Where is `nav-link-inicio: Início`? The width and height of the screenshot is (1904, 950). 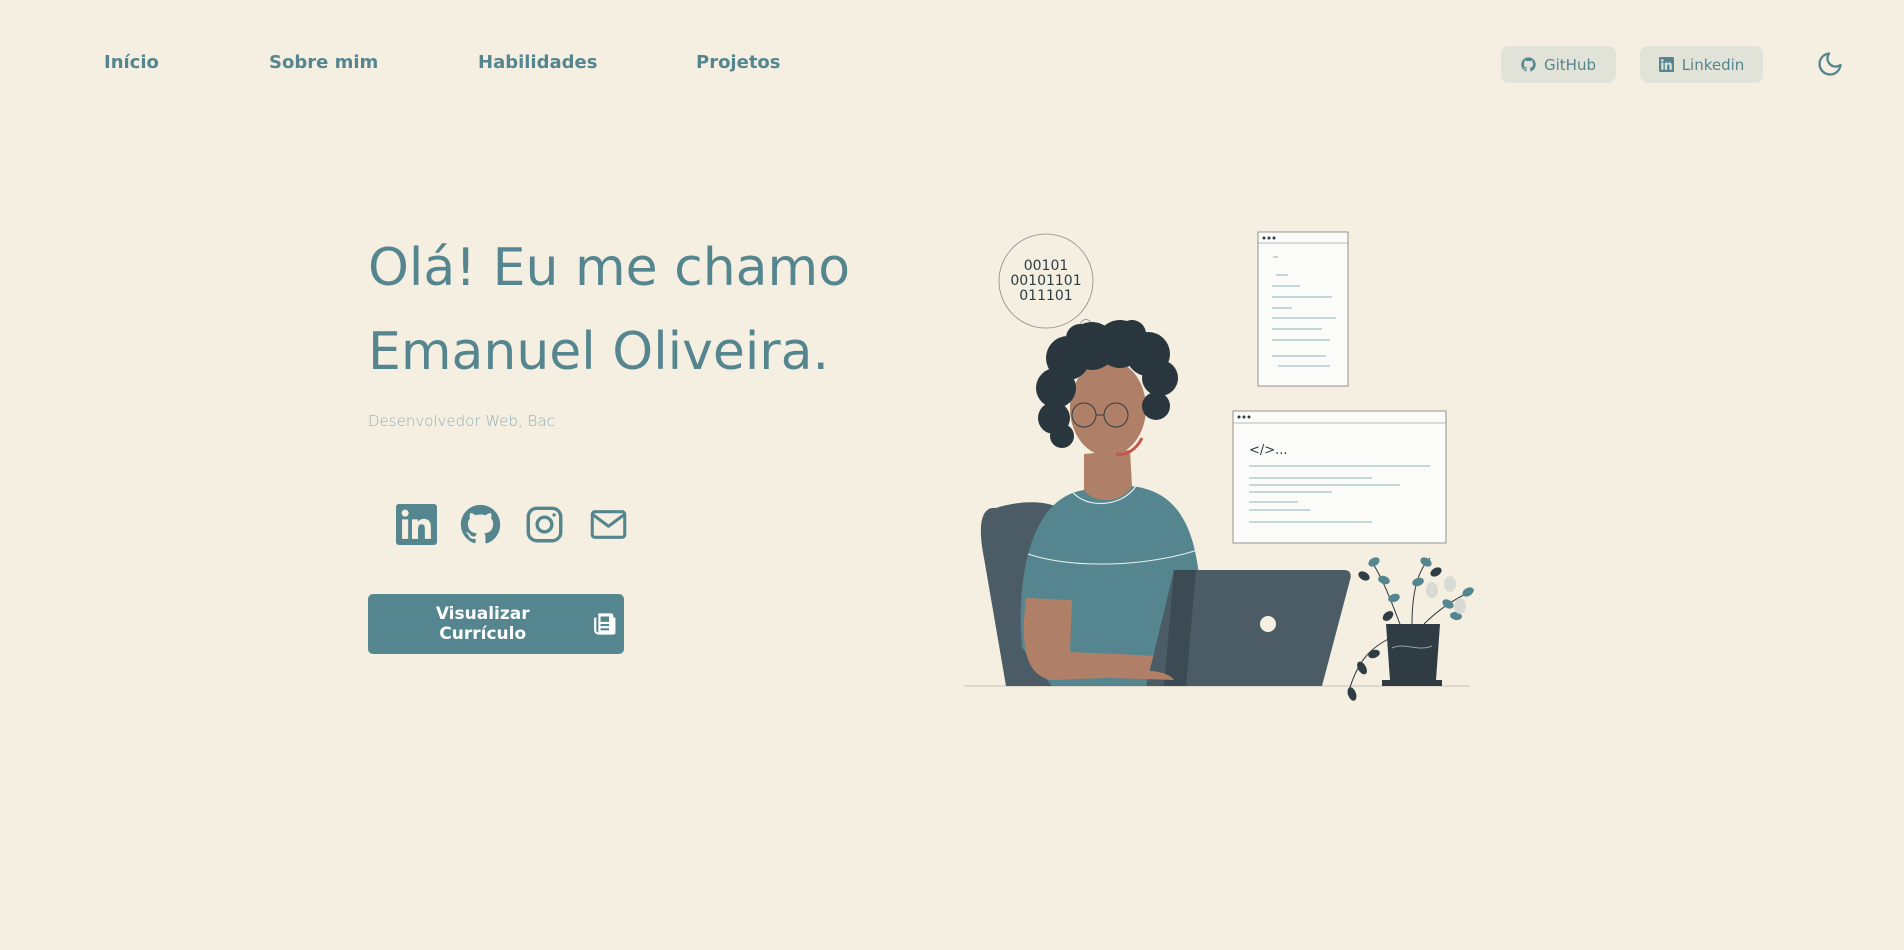
nav-link-inicio: Início is located at coordinates (131, 62).